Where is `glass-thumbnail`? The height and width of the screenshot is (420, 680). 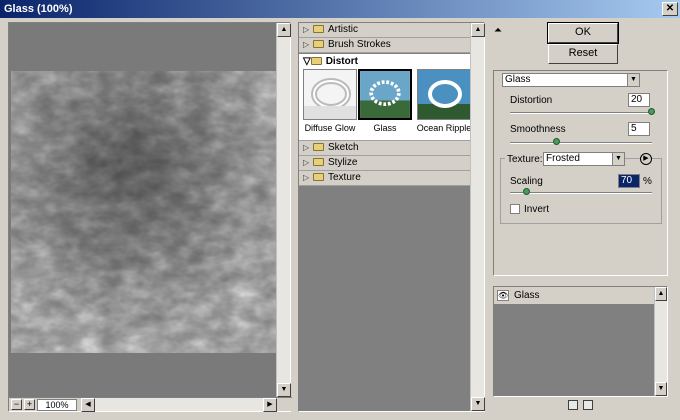
glass-thumbnail is located at coordinates (385, 94).